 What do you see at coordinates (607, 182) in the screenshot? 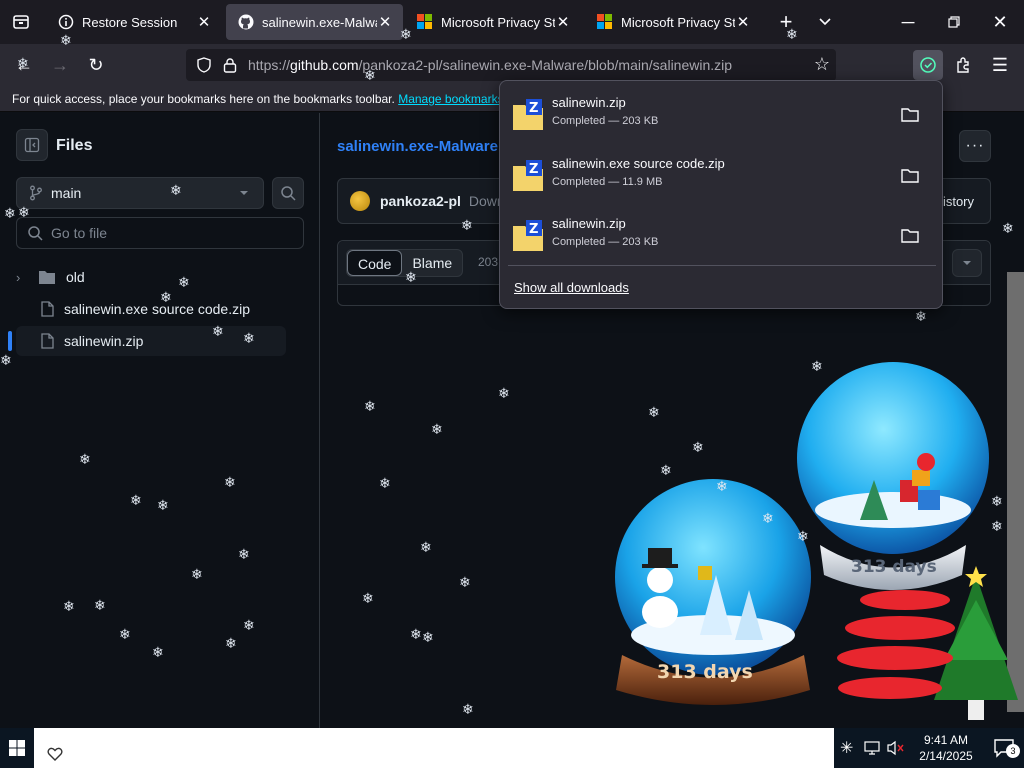
I see `download-status: Completed — 11.9 MB` at bounding box center [607, 182].